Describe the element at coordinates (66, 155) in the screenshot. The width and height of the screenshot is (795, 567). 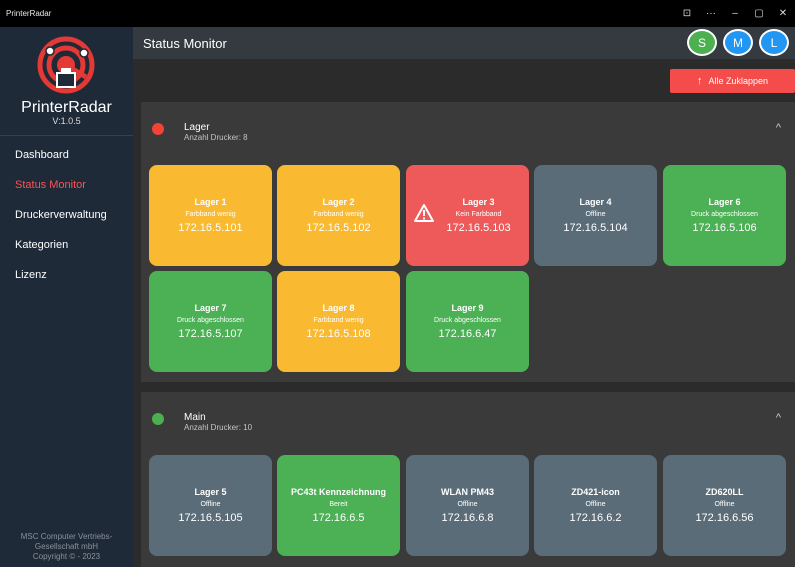
I see `sidebar-item-dashboard: Dashboard` at that location.